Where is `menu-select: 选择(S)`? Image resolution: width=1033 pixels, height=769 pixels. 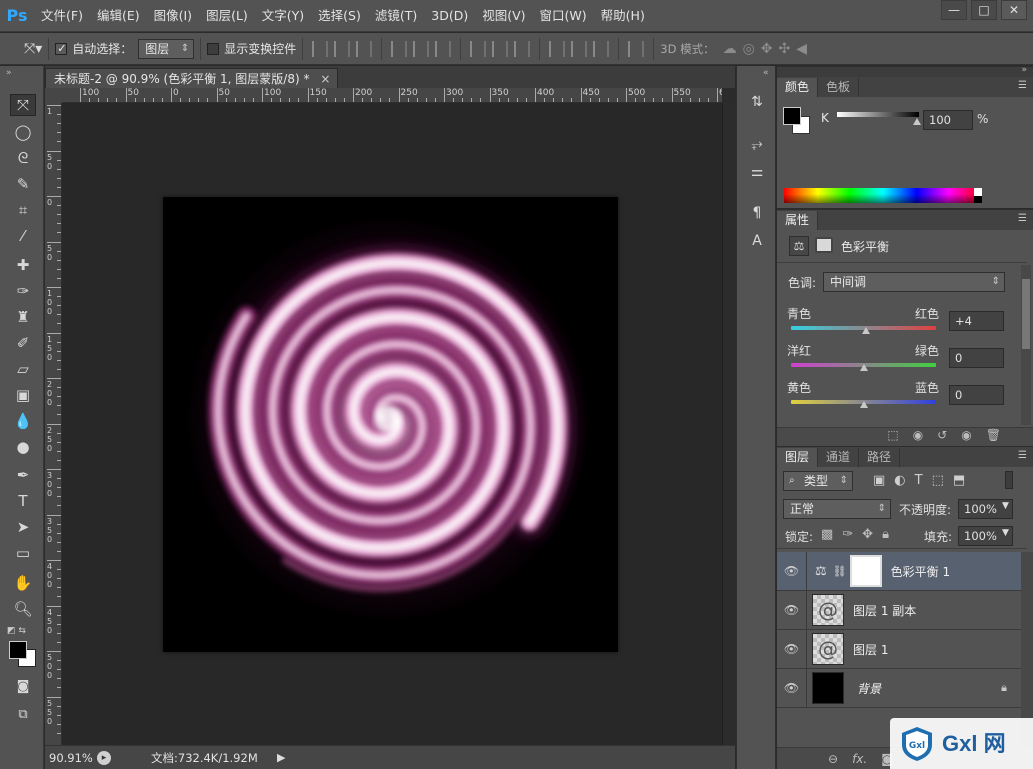
menu-select: 选择(S) is located at coordinates (339, 16).